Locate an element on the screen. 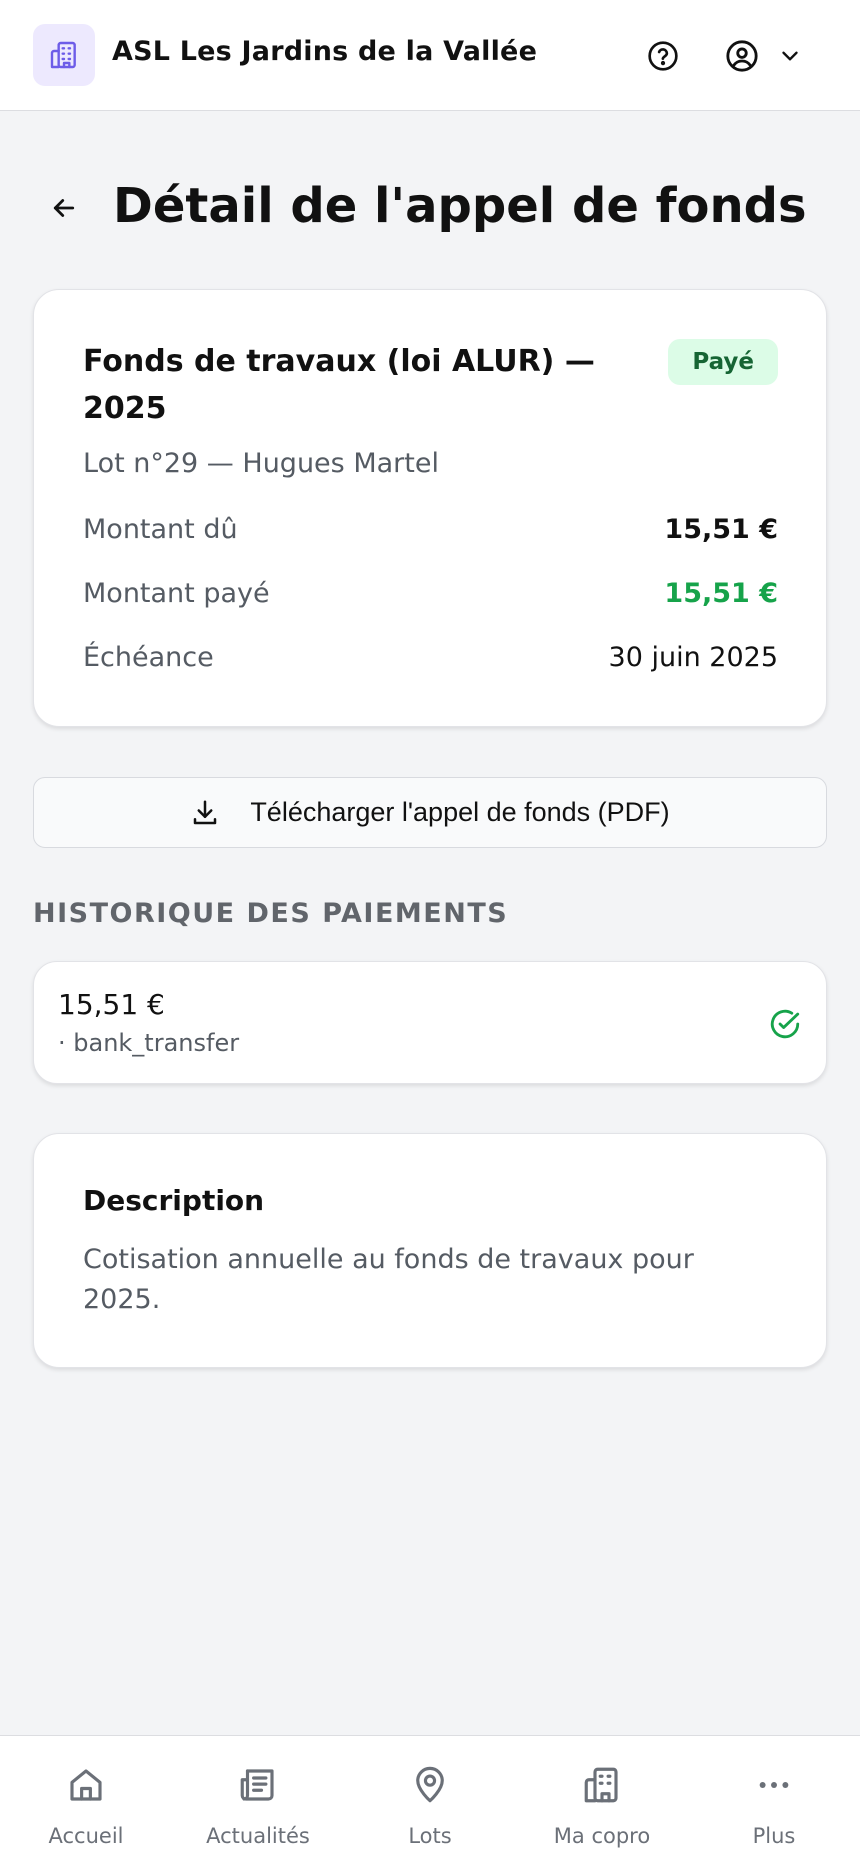  home-icon is located at coordinates (86, 1785).